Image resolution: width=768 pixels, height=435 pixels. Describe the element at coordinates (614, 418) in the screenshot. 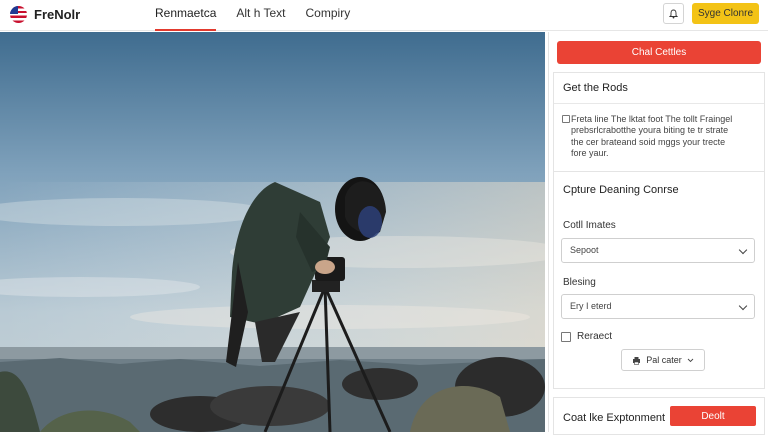

I see `bottom-label: Coat lke Exptonment` at that location.